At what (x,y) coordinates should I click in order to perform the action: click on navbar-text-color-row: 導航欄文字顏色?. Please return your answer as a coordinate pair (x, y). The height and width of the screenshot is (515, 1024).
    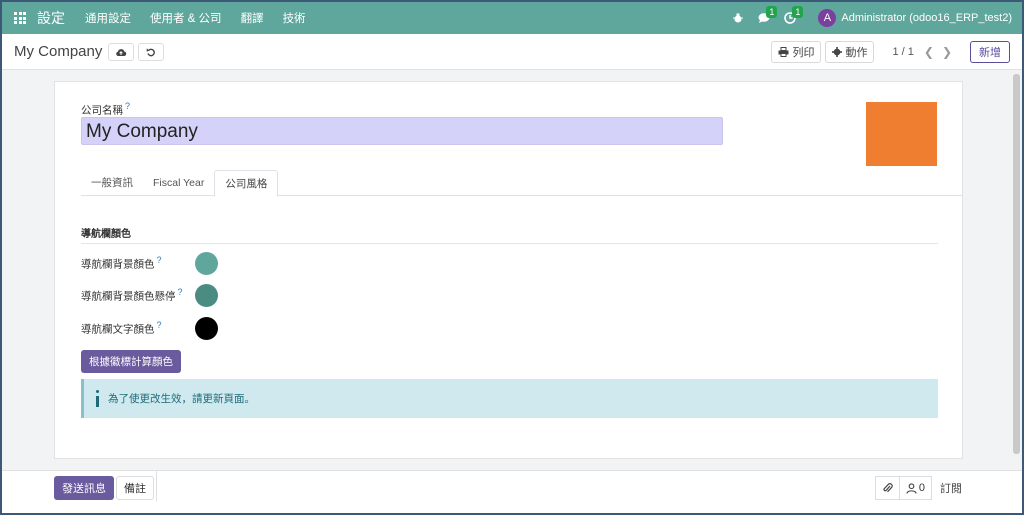
    Looking at the image, I should click on (149, 328).